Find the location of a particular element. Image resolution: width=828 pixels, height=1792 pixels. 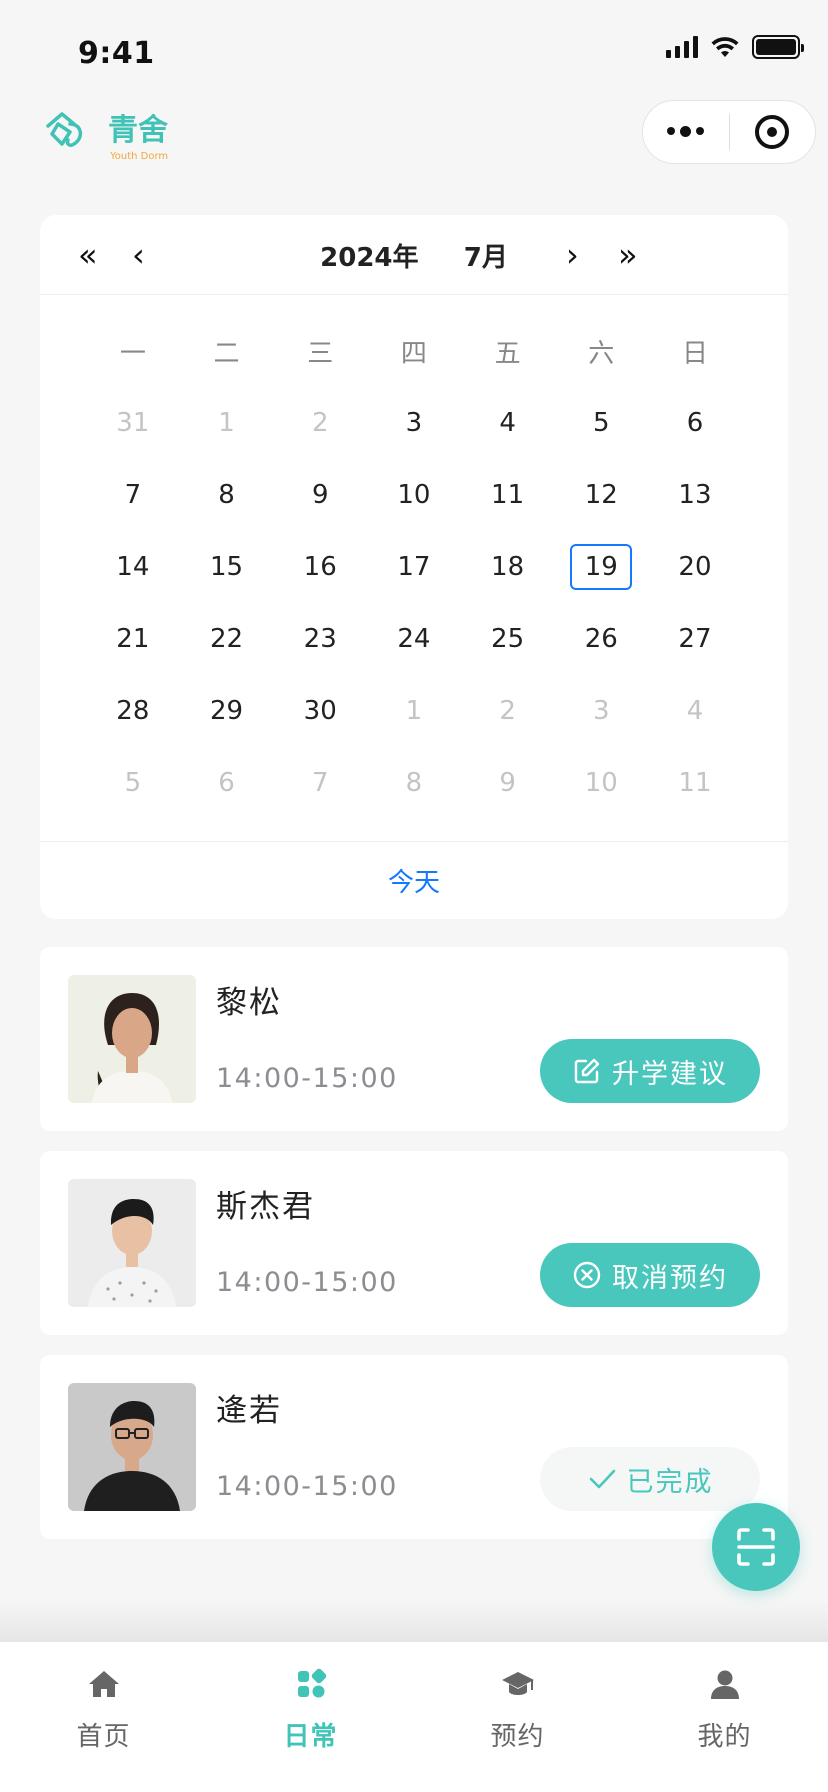

calendar-day: 6 is located at coordinates (695, 423).